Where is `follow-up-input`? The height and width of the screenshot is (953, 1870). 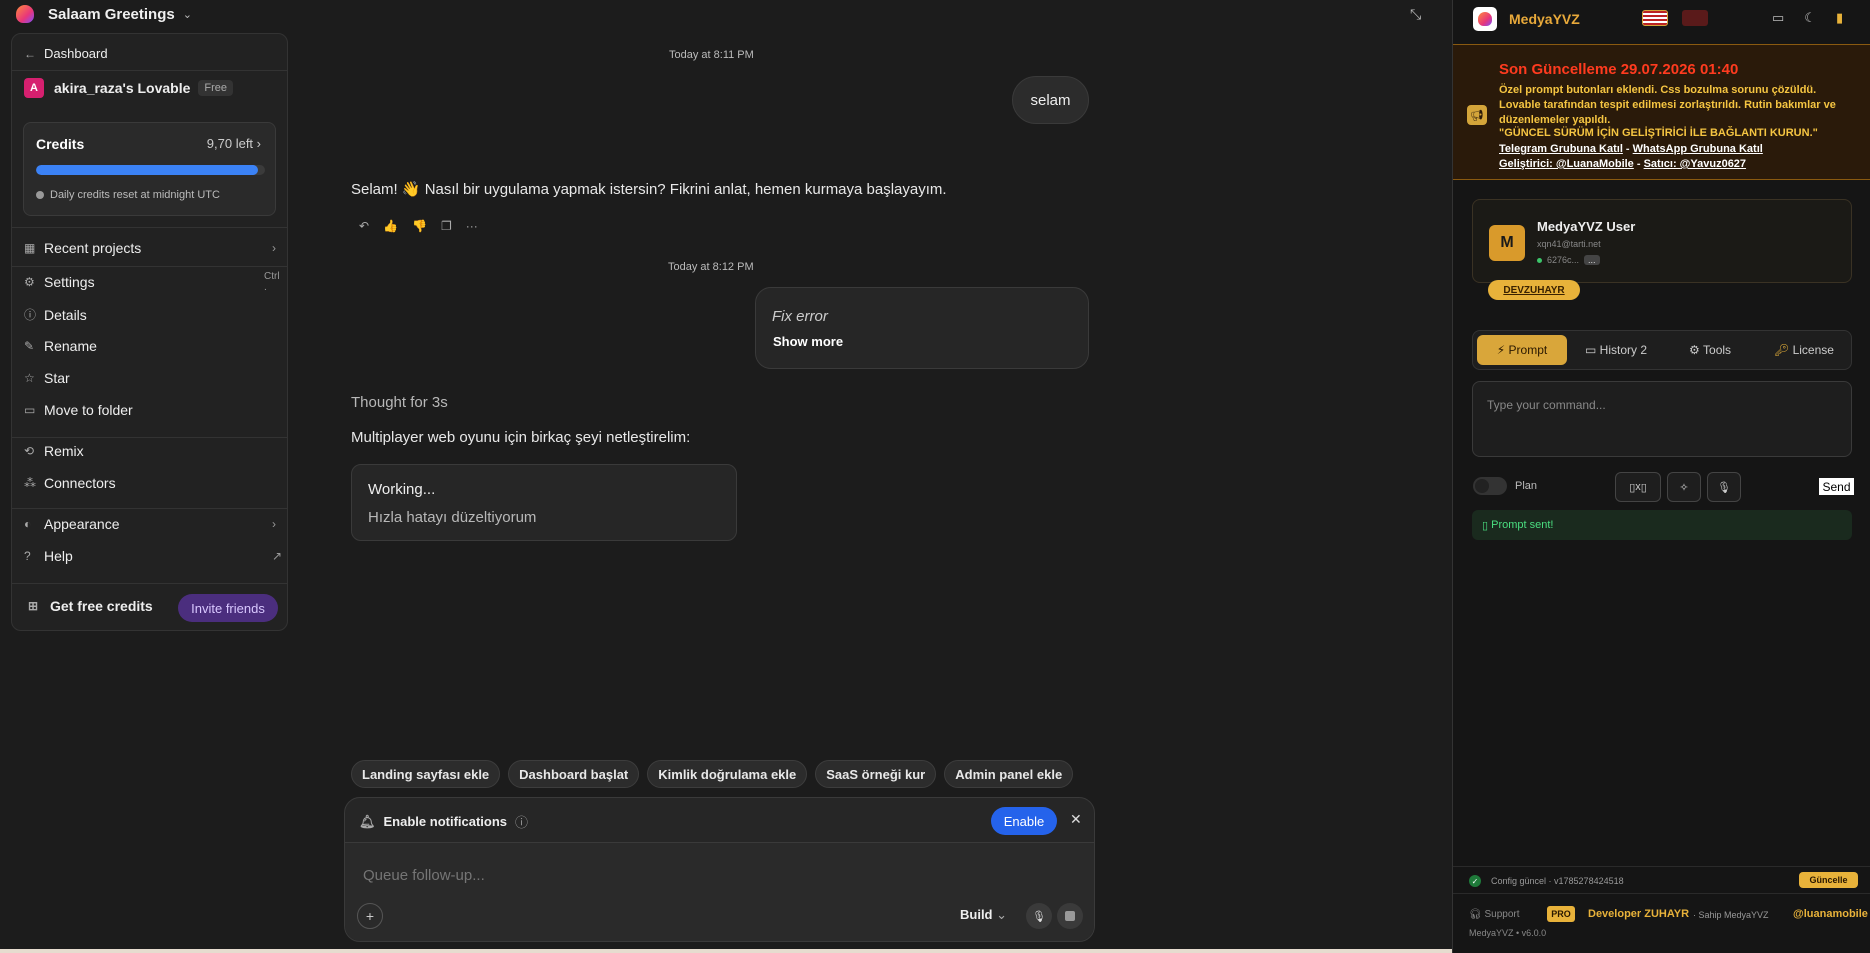 follow-up-input is located at coordinates (613, 875).